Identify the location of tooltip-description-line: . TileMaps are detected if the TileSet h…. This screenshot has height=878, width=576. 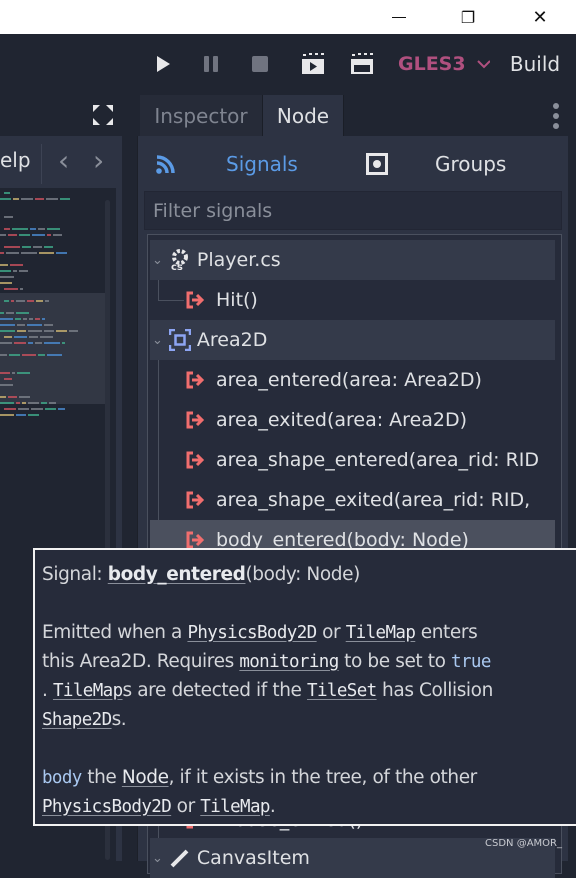
(309, 690).